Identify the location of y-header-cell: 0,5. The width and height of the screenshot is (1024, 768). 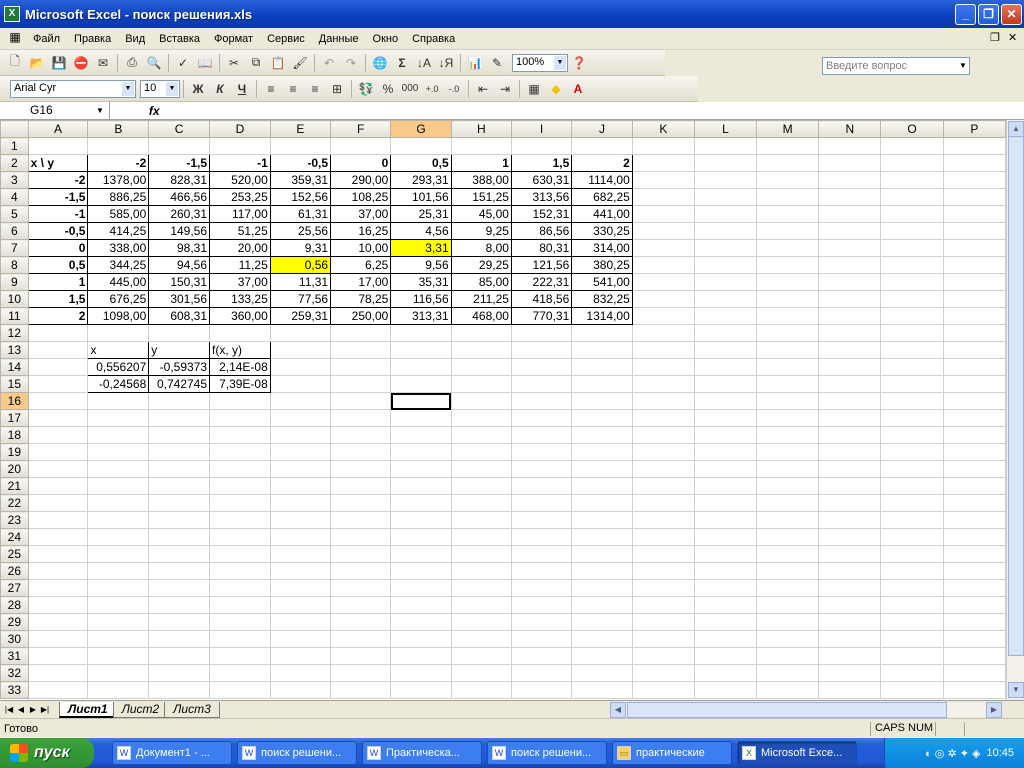
(421, 163).